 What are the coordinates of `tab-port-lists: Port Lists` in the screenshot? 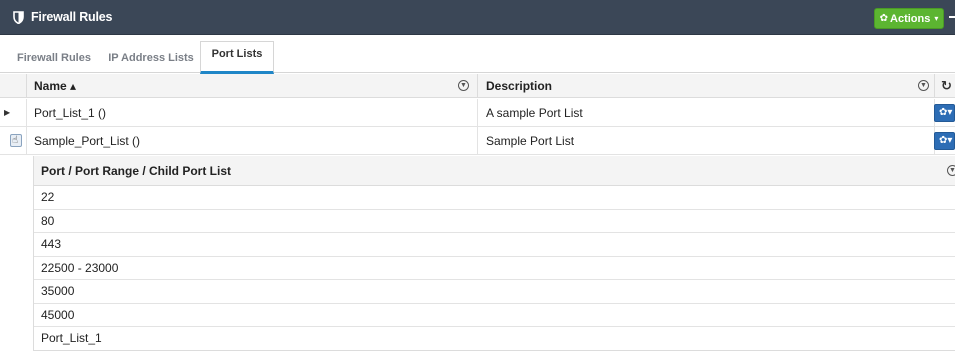 It's located at (237, 57).